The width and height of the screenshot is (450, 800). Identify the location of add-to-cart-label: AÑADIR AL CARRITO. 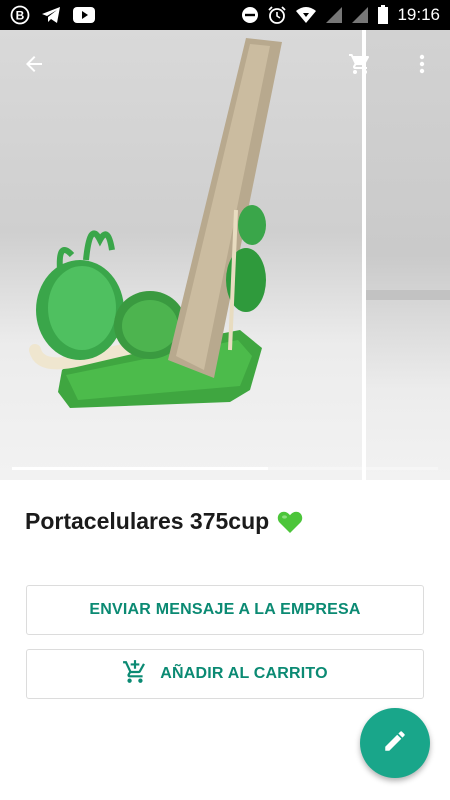
(244, 673).